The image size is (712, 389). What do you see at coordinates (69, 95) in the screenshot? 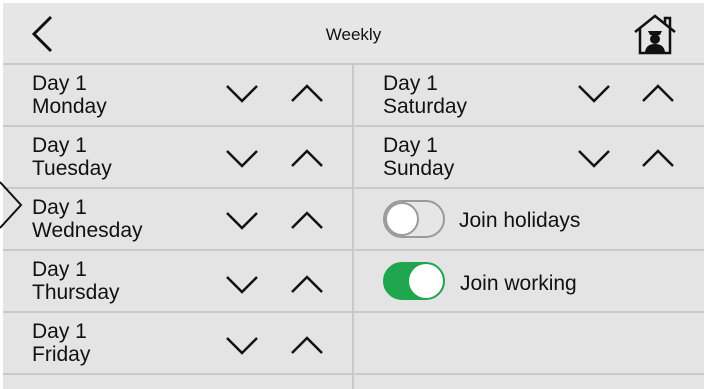
I see `day-label: Day 1 Monday` at bounding box center [69, 95].